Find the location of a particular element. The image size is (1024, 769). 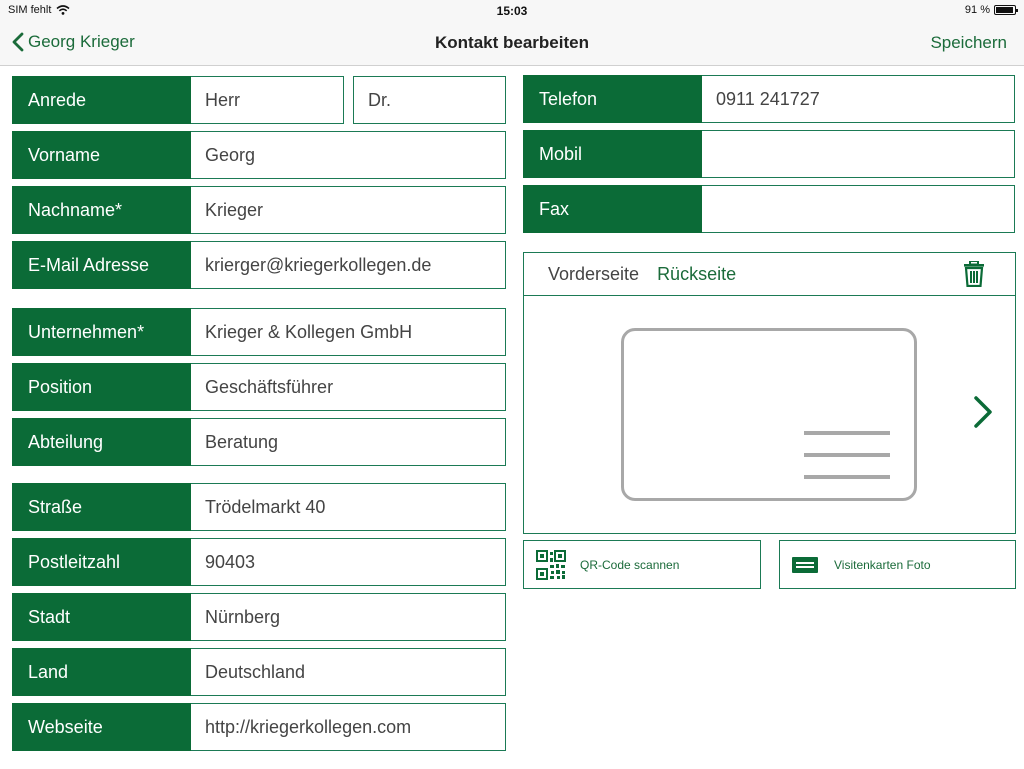

form-row-anrede: Anrede Herr is located at coordinates (178, 100).